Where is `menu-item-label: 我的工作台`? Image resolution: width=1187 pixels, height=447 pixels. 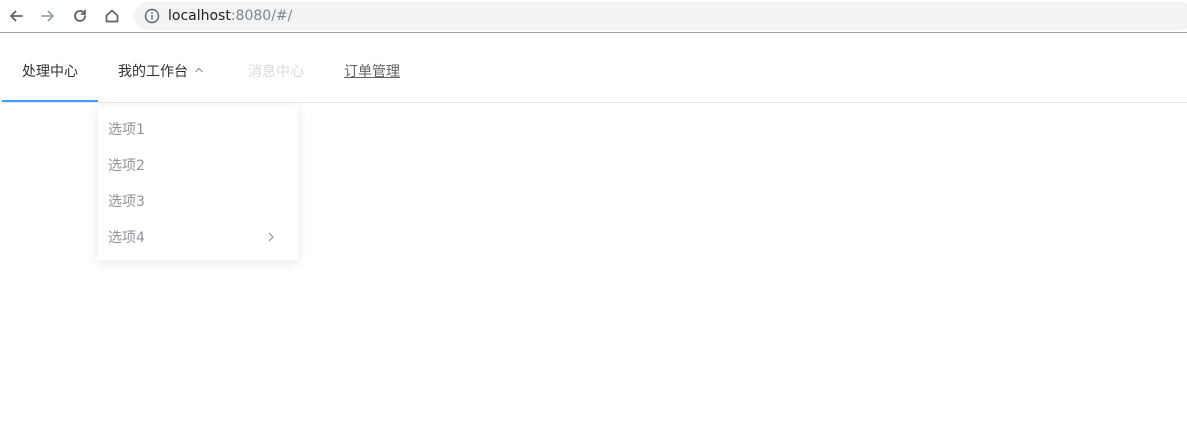
menu-item-label: 我的工作台 is located at coordinates (153, 72).